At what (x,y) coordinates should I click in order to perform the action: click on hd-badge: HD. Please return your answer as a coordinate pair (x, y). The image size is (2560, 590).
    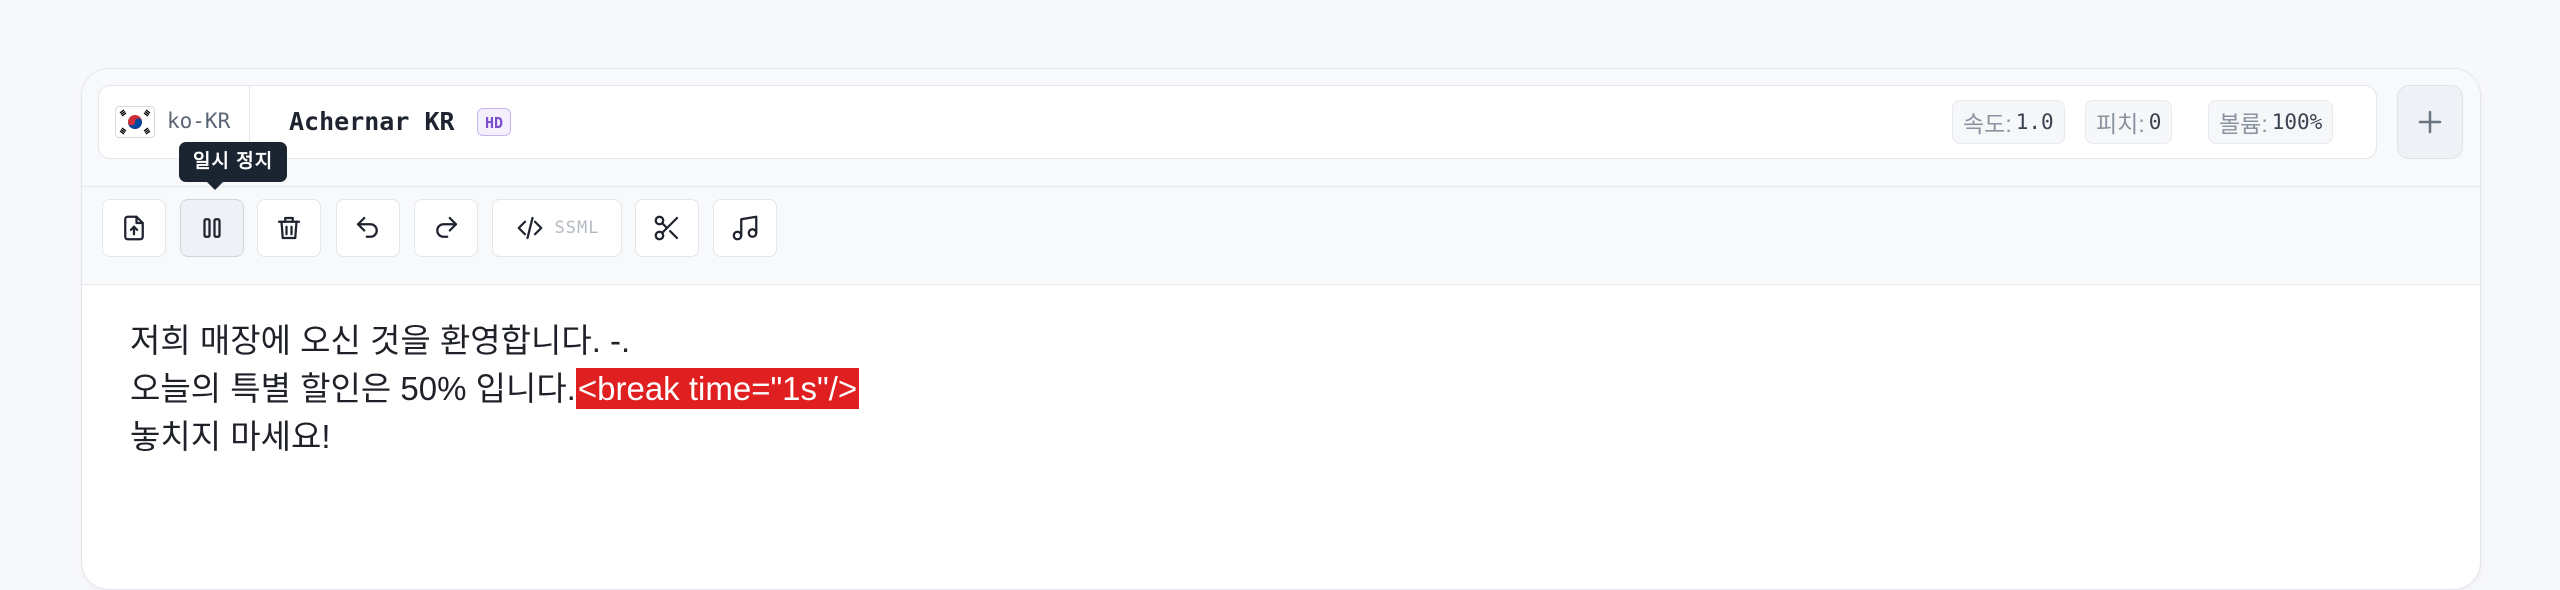
    Looking at the image, I should click on (494, 122).